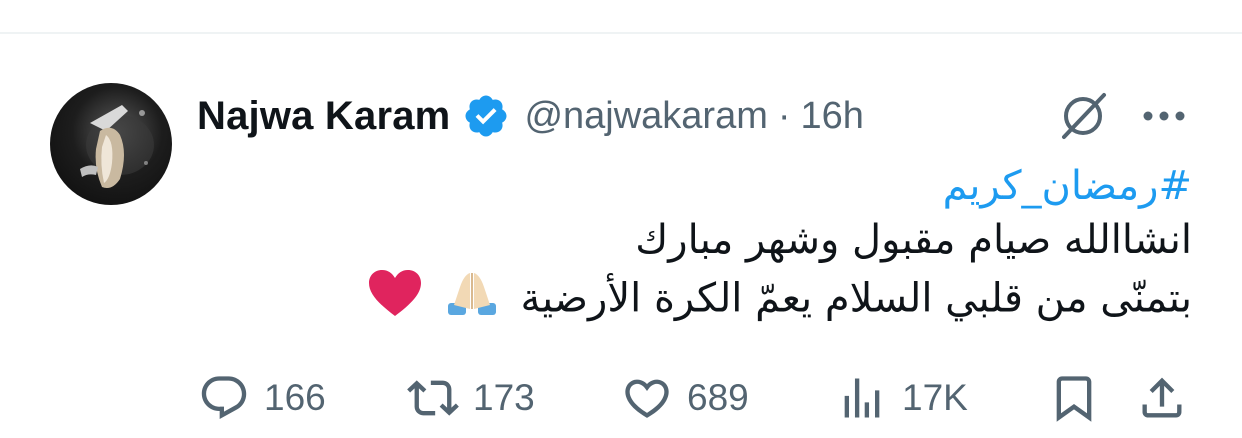 Image resolution: width=1242 pixels, height=438 pixels. Describe the element at coordinates (504, 397) in the screenshot. I see `retweet-count: 173` at that location.